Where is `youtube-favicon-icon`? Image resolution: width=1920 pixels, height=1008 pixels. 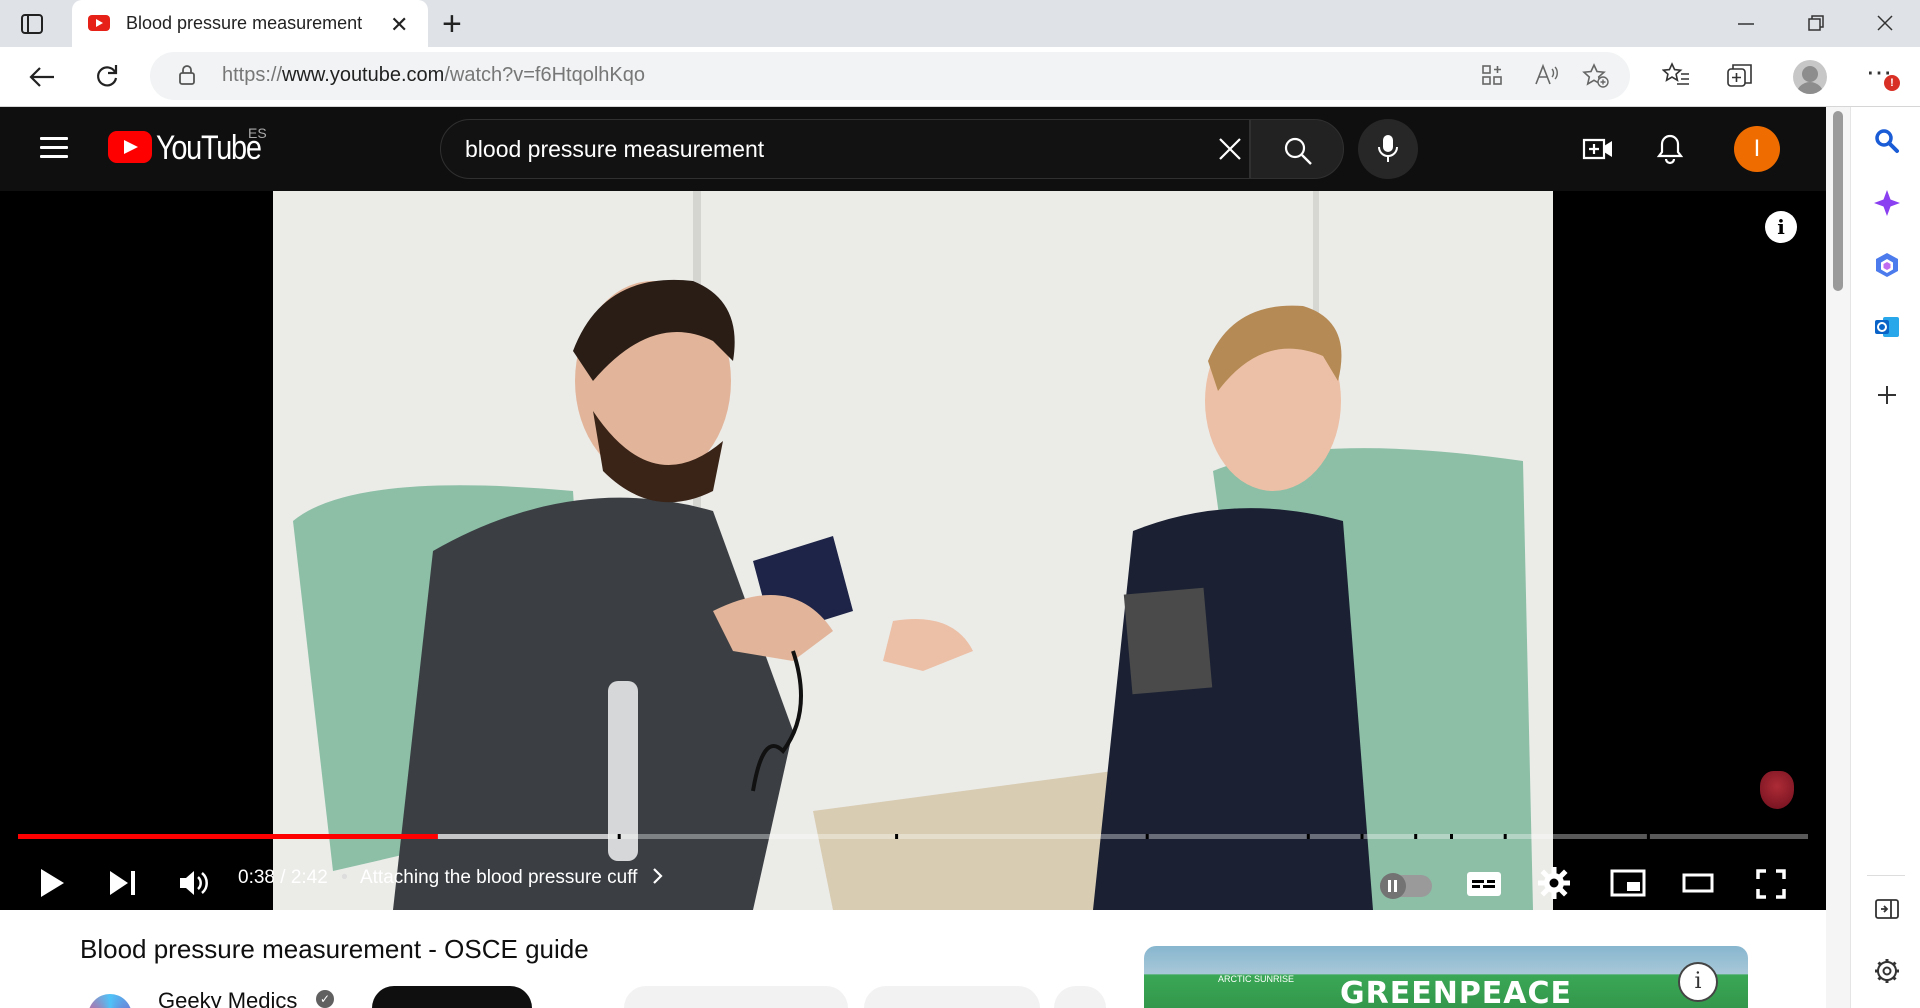 youtube-favicon-icon is located at coordinates (99, 23).